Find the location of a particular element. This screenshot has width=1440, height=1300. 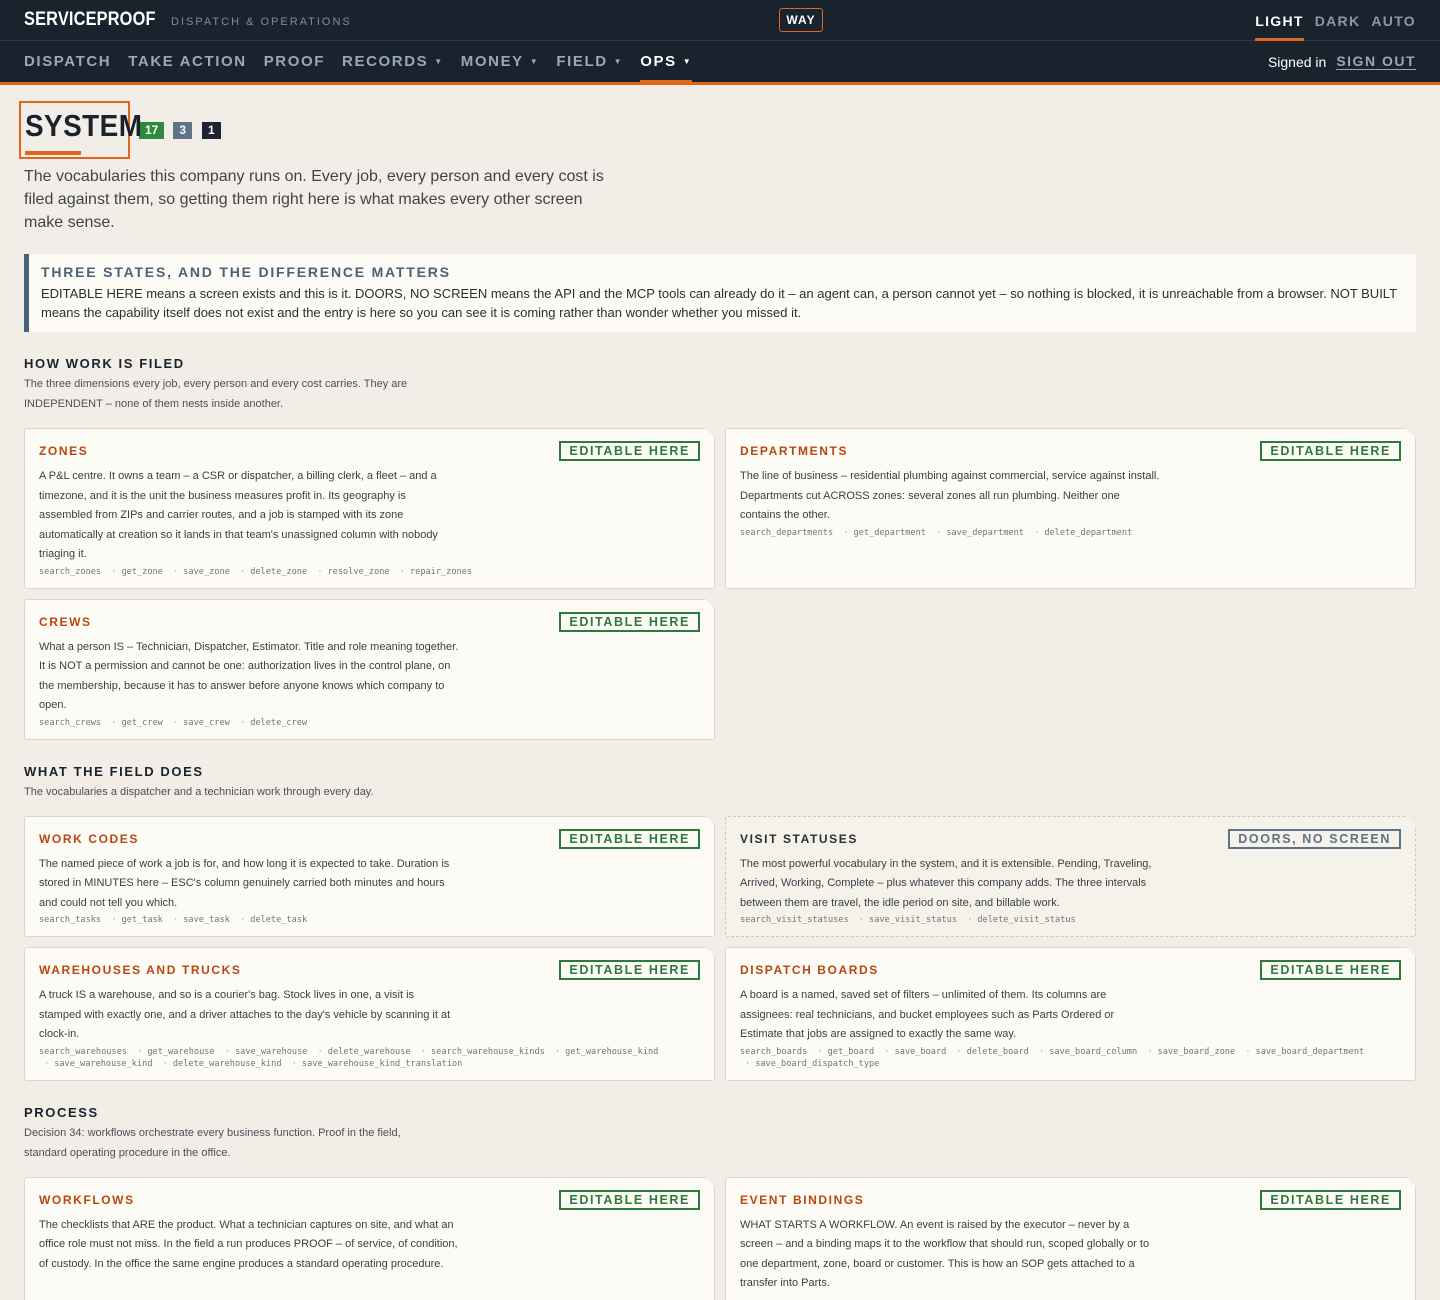

tool-name: save_department is located at coordinates (985, 532).